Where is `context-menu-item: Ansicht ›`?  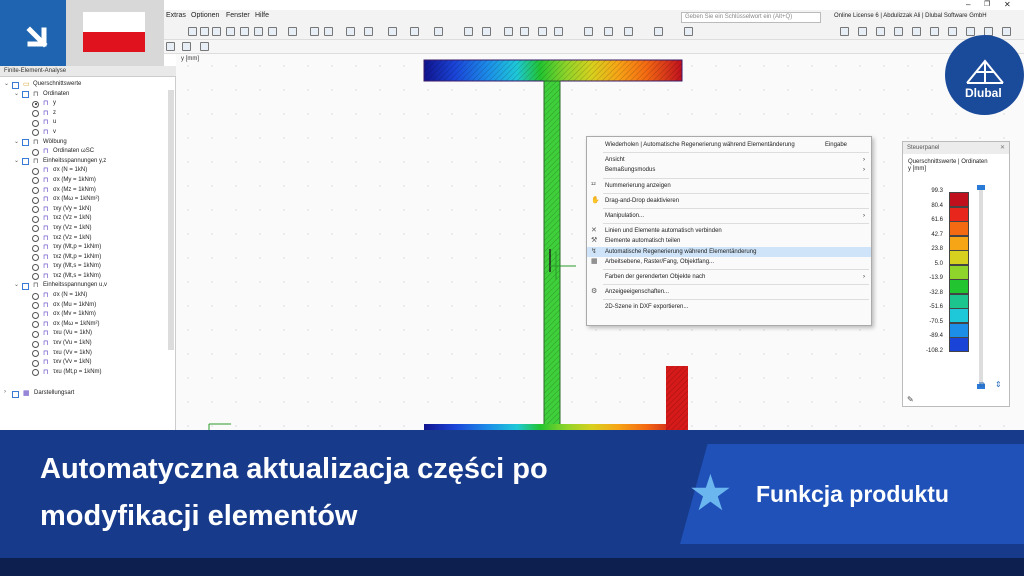
context-menu-item: Ansicht › is located at coordinates (729, 160).